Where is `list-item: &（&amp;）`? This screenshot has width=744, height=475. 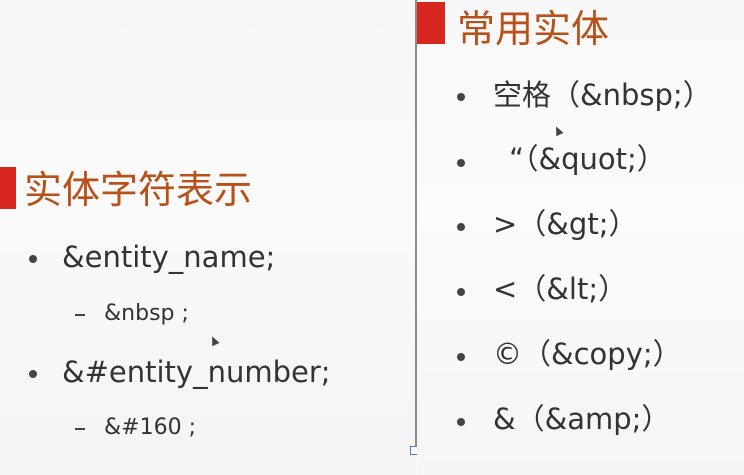 list-item: &（&amp;） is located at coordinates (582, 419).